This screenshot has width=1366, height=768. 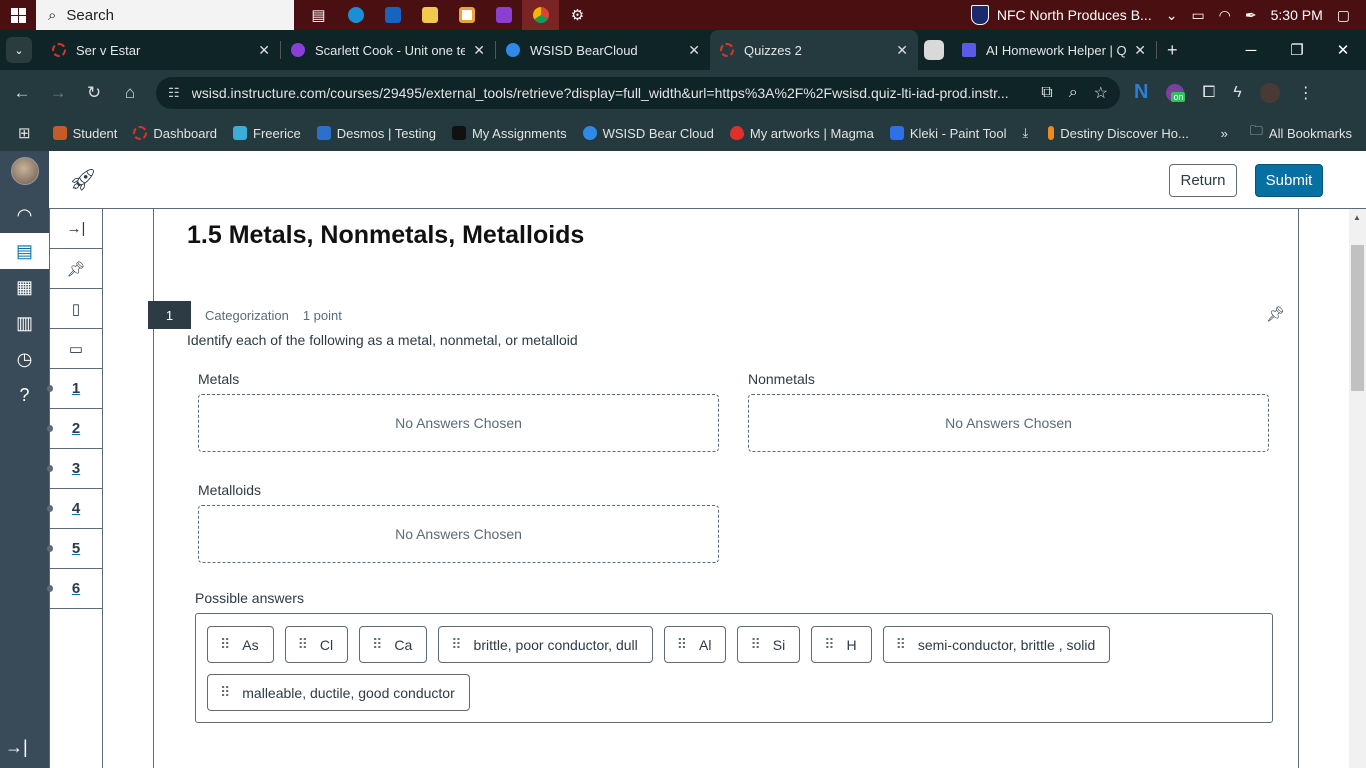 I want to click on notes-icon: ▭, so click(x=76, y=349).